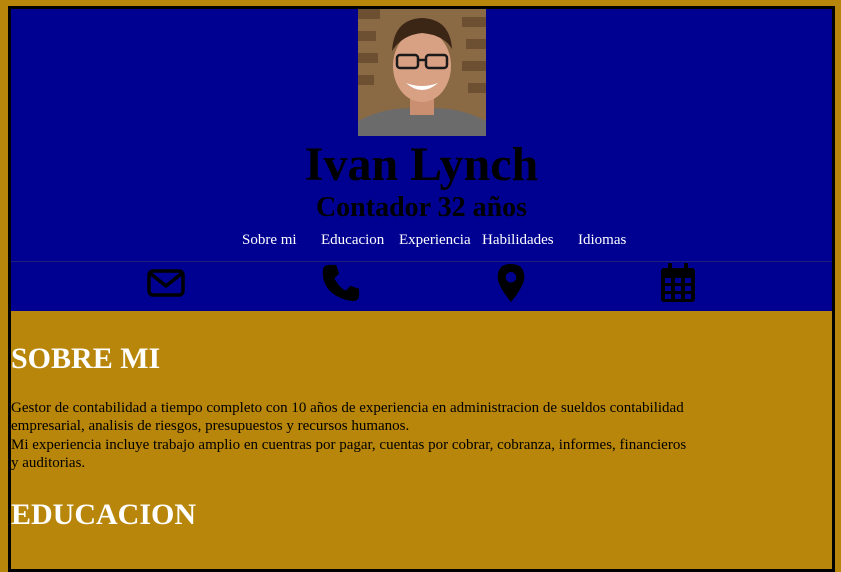  What do you see at coordinates (421, 207) in the screenshot?
I see `profile-role: Contador 32 años` at bounding box center [421, 207].